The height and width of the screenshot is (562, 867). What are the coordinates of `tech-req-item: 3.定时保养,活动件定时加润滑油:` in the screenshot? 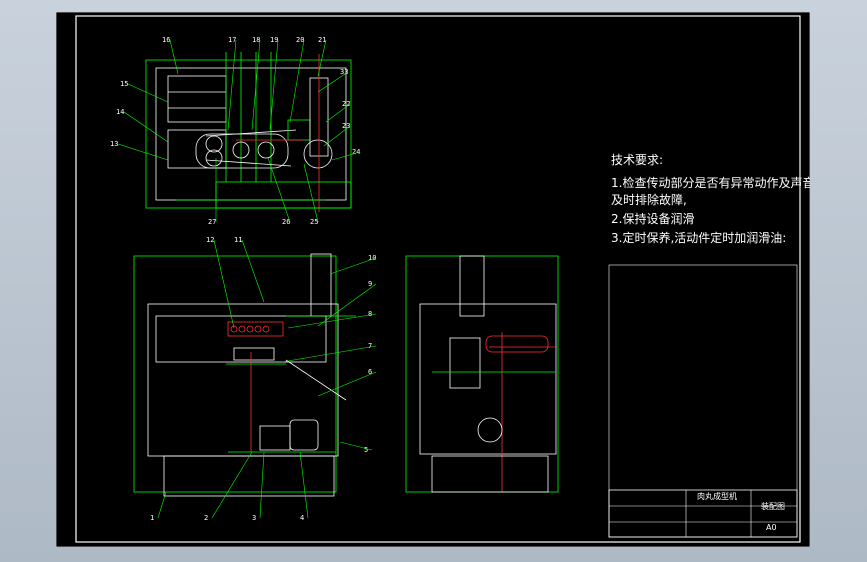 It's located at (698, 237).